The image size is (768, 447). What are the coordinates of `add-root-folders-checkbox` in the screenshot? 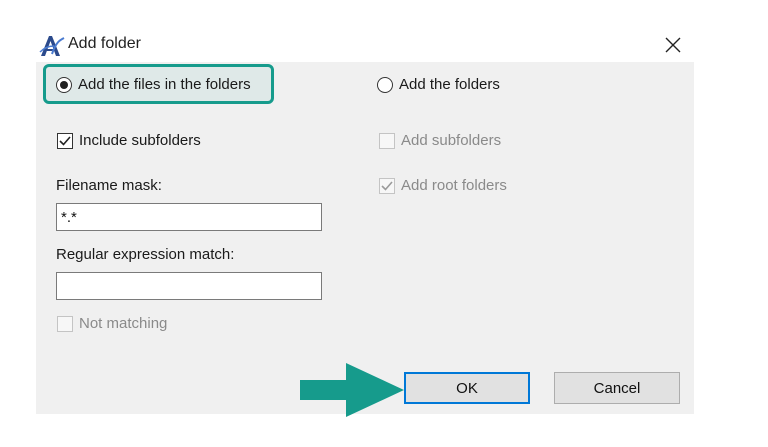 It's located at (387, 186).